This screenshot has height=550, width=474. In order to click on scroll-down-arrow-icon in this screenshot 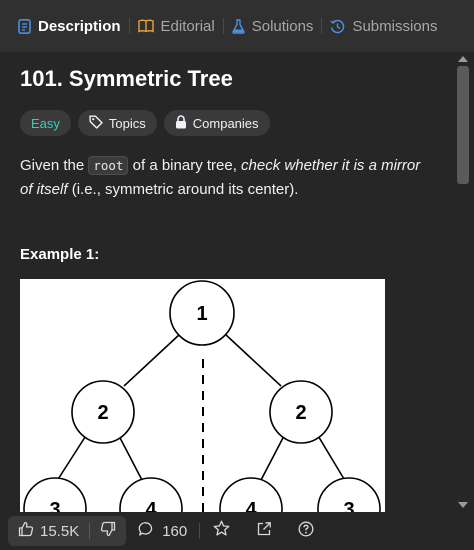, I will do `click(463, 505)`.